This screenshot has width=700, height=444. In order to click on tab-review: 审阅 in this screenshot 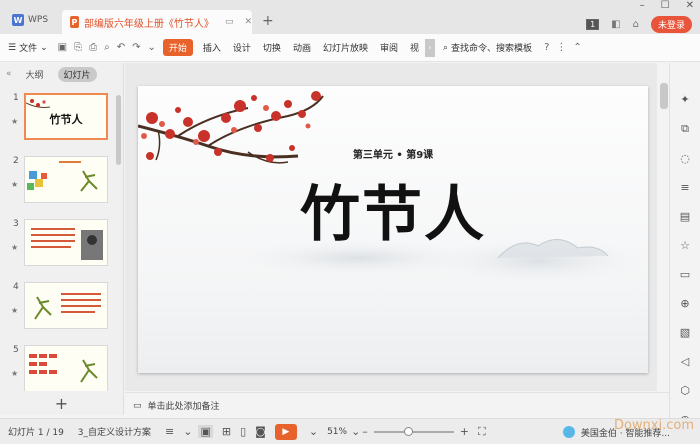, I will do `click(389, 47)`.